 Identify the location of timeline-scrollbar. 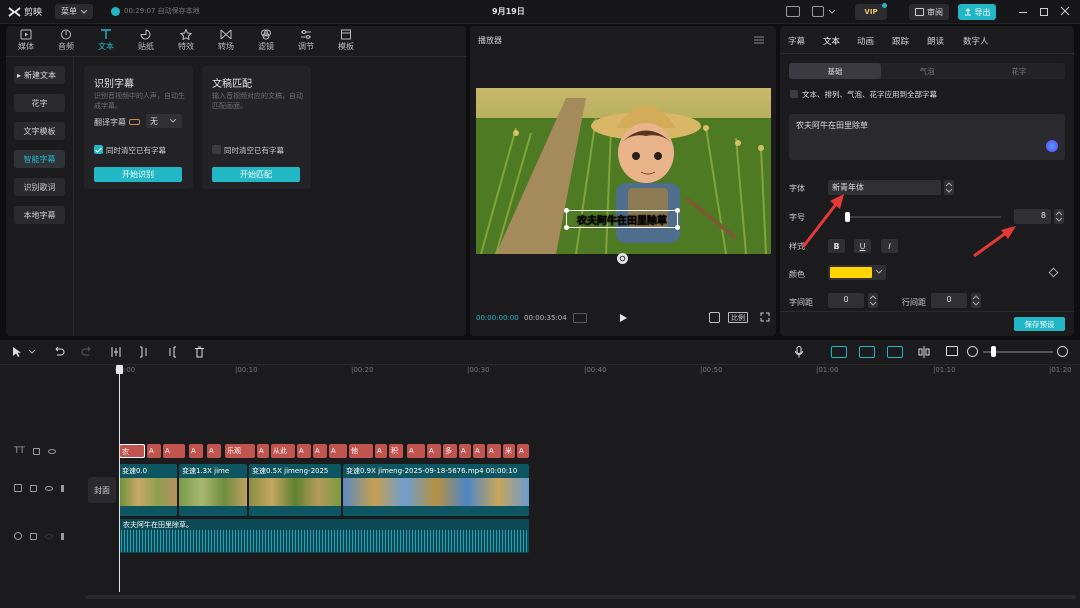
(581, 597).